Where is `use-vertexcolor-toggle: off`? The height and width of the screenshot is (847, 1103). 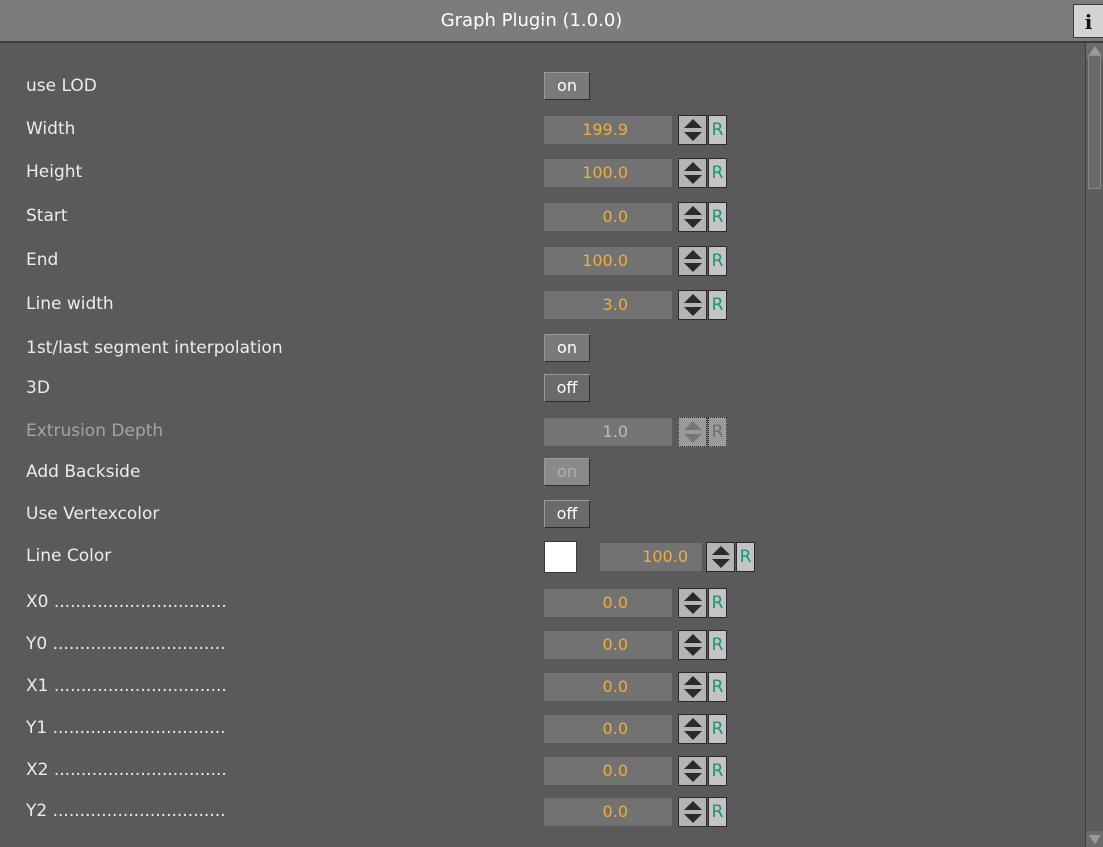 use-vertexcolor-toggle: off is located at coordinates (567, 514).